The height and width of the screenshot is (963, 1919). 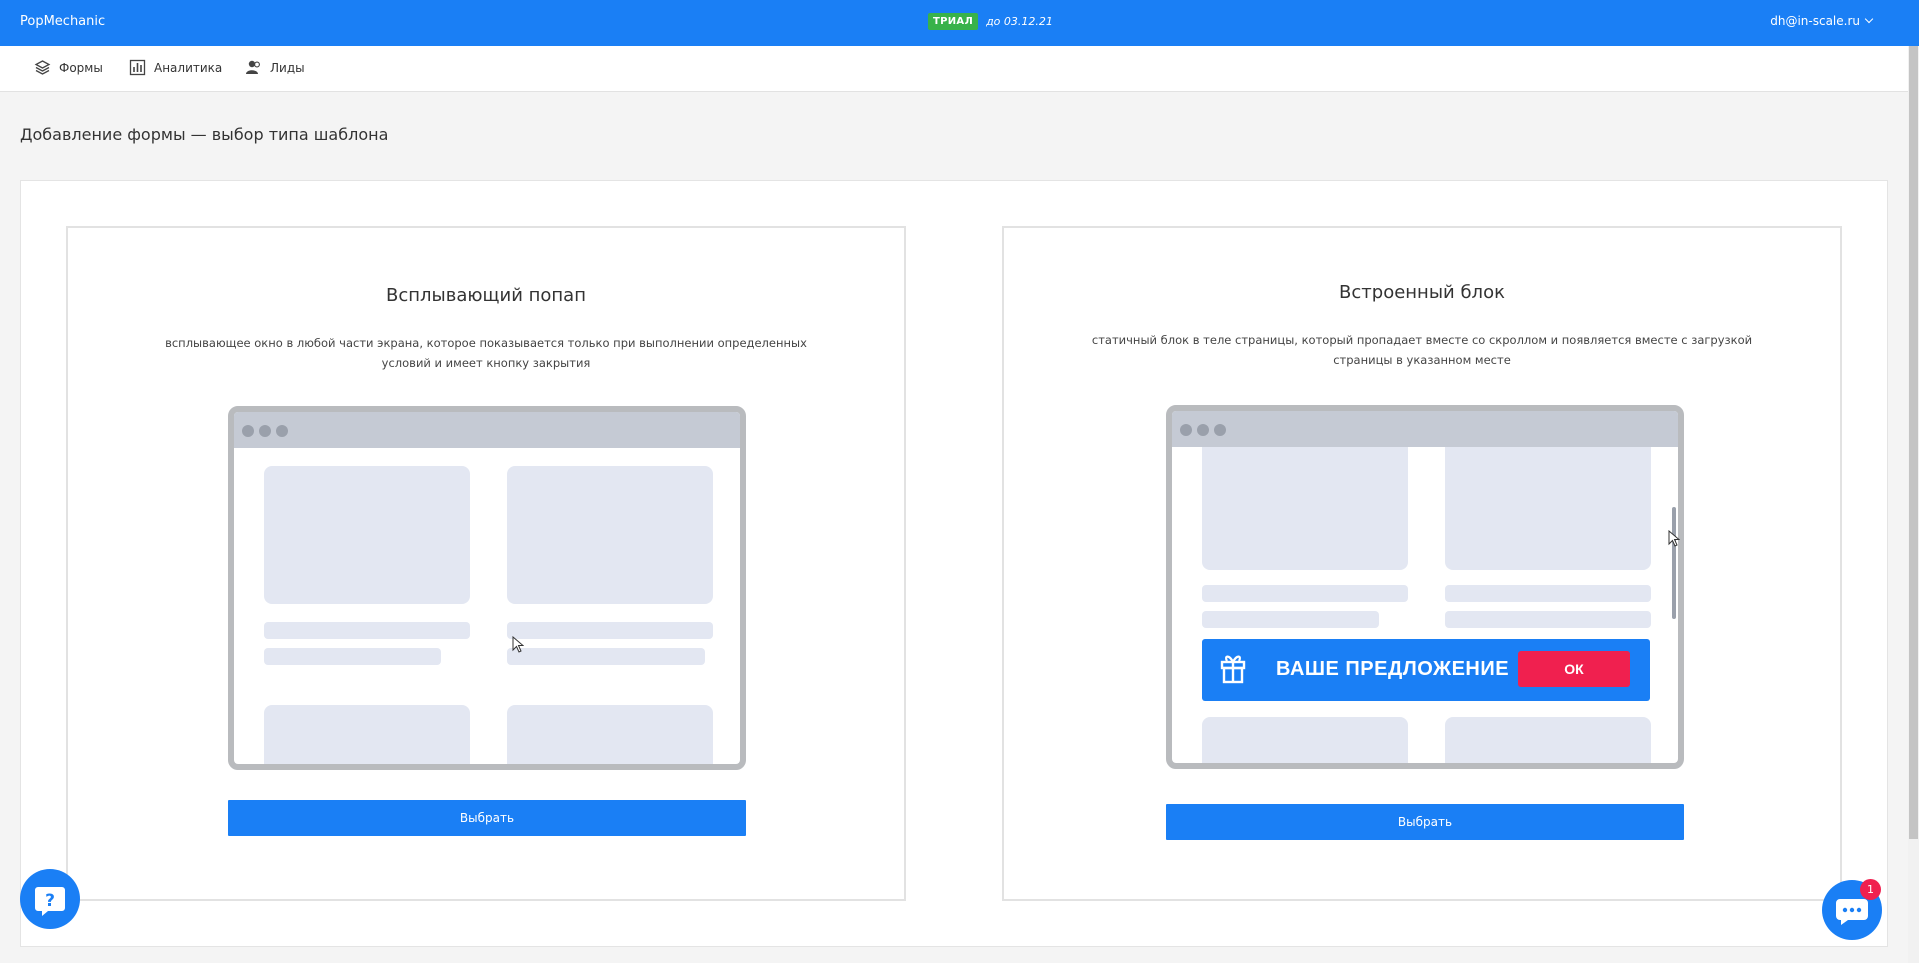 I want to click on layers-icon, so click(x=42, y=67).